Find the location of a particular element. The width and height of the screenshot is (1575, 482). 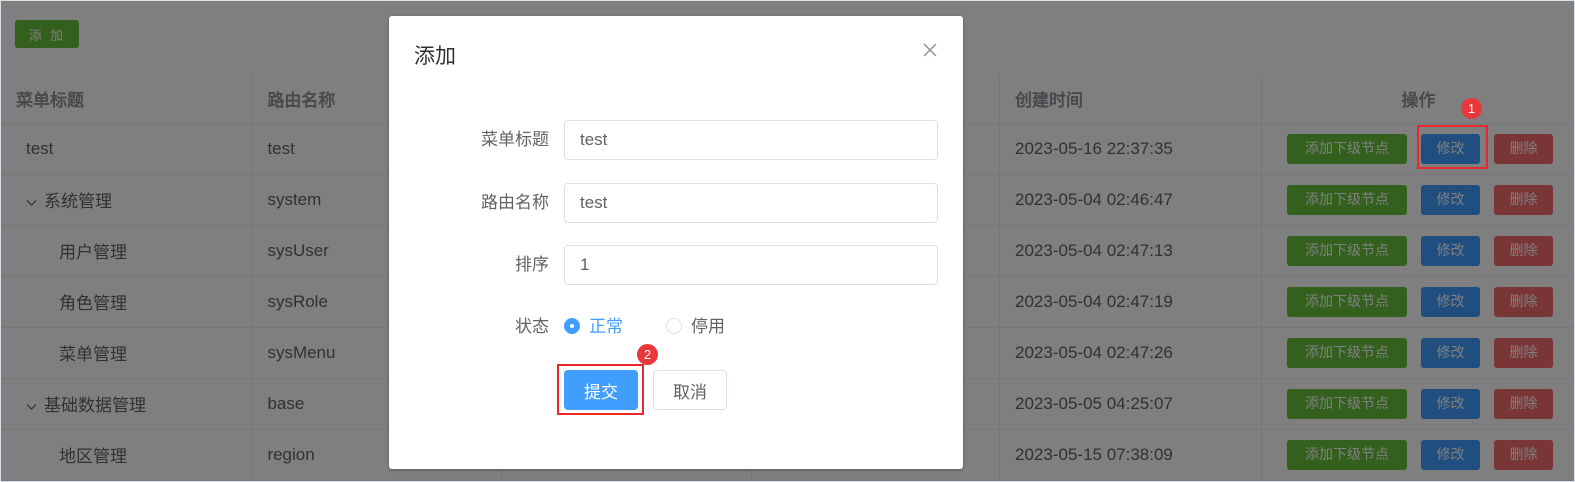

route-name-label: 路由名称 is located at coordinates (515, 203).